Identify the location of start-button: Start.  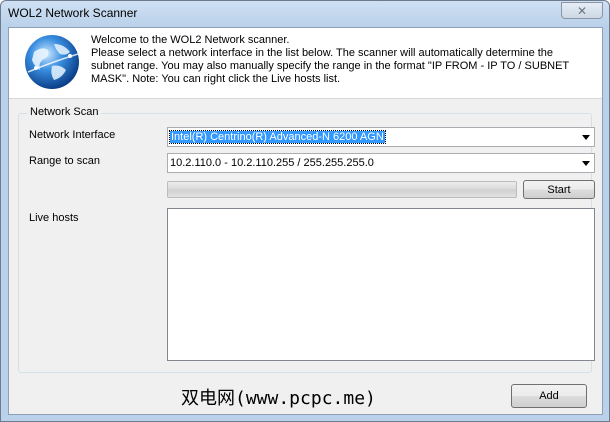
(559, 189).